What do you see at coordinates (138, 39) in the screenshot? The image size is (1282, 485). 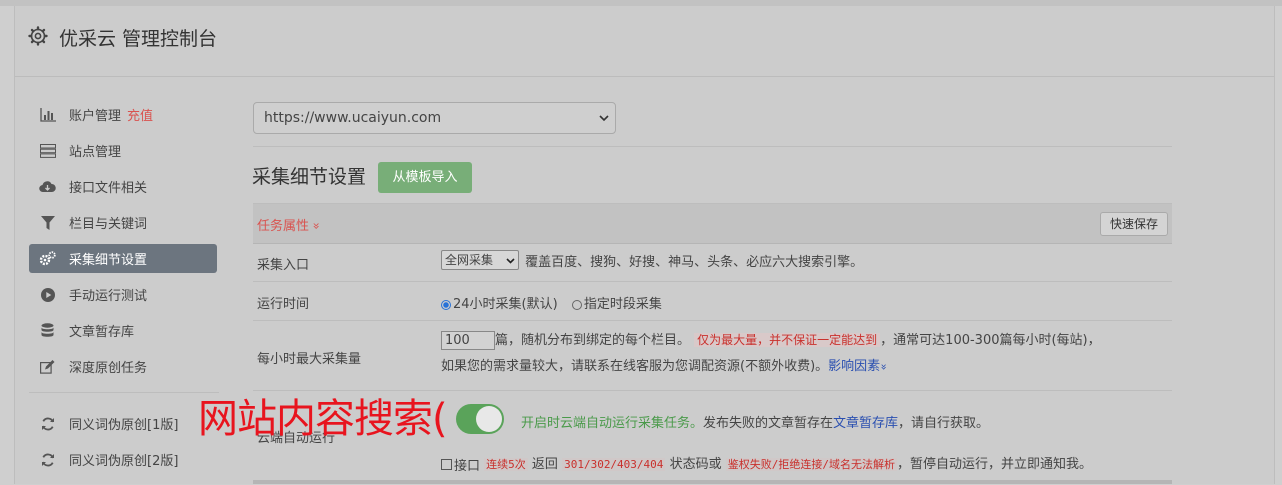 I see `page-title: 优采云 管理控制台` at bounding box center [138, 39].